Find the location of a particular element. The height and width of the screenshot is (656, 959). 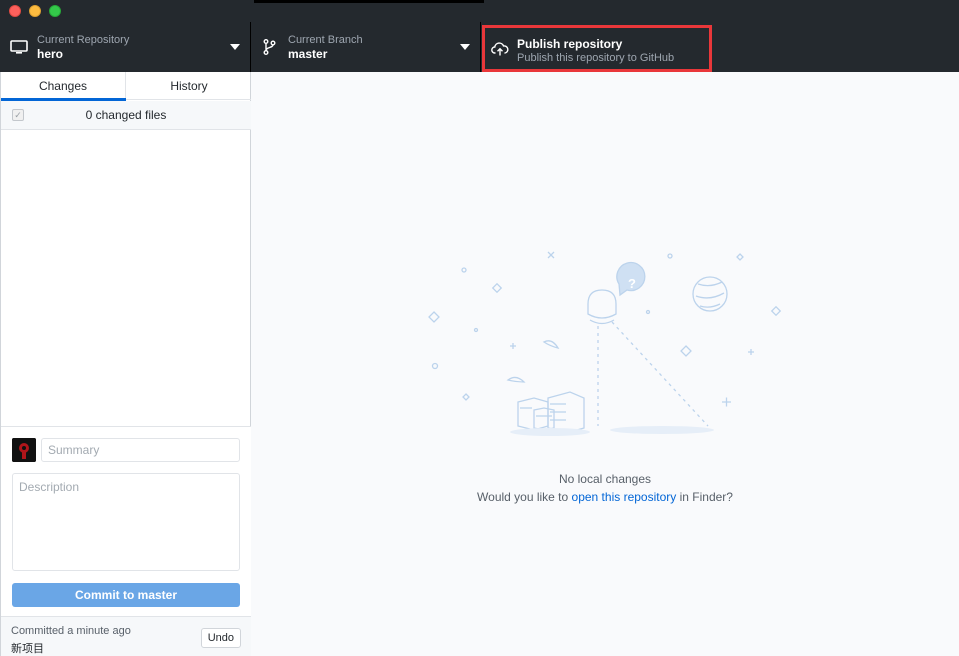

tab-history: History is located at coordinates (189, 86).